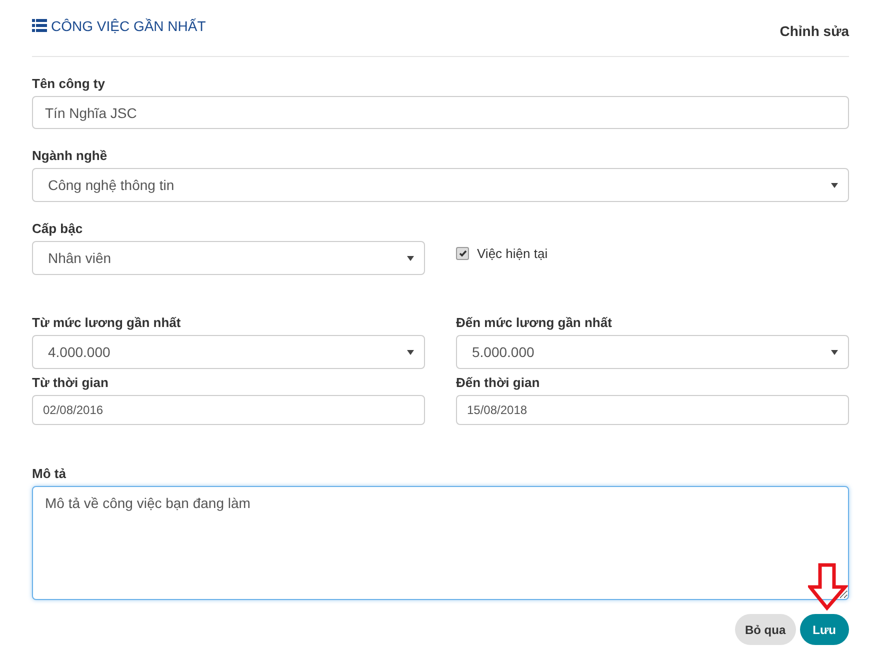  What do you see at coordinates (228, 352) in the screenshot?
I see `salary-select: 4.000.000` at bounding box center [228, 352].